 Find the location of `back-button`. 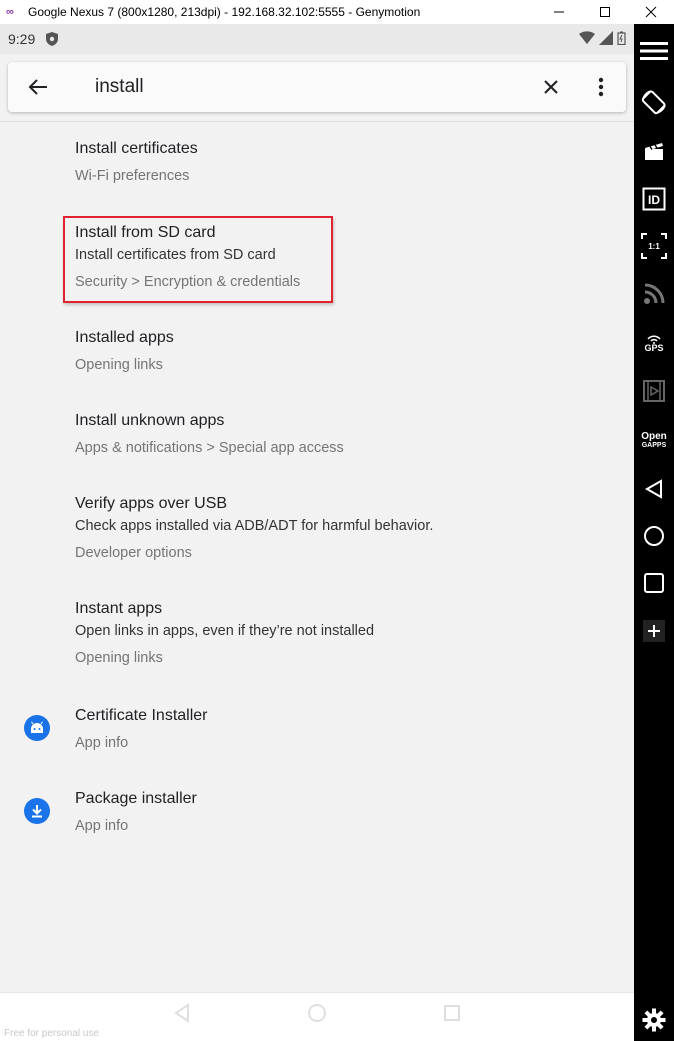

back-button is located at coordinates (38, 87).